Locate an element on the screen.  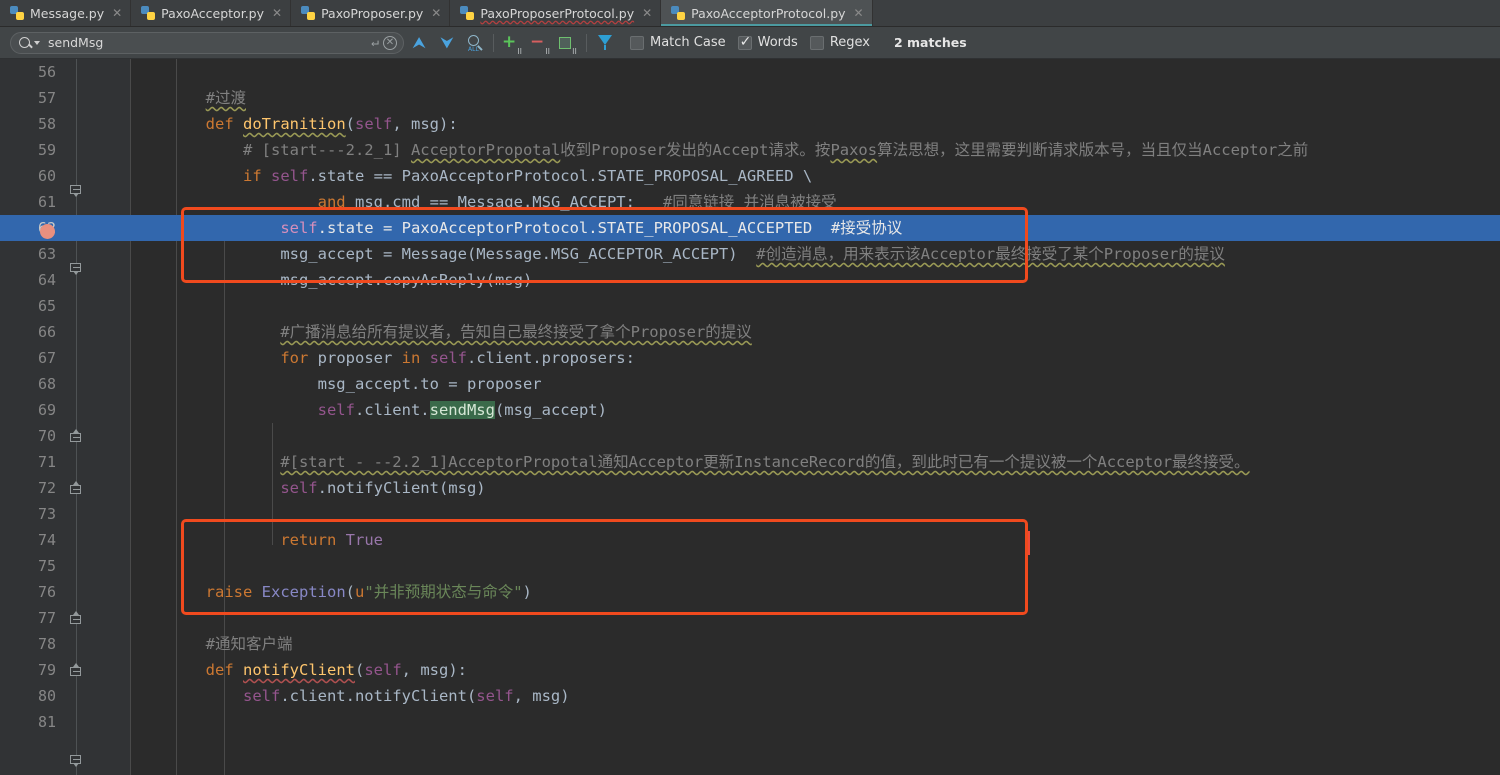
code-line: 69 self.client.sendMsg(msg_accept) is located at coordinates (750, 410).